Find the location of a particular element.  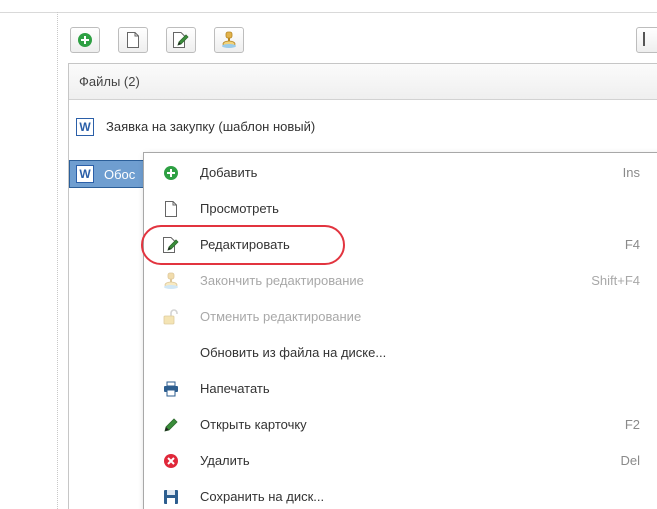

menu-item-delete: Удалить Del is located at coordinates (400, 461).